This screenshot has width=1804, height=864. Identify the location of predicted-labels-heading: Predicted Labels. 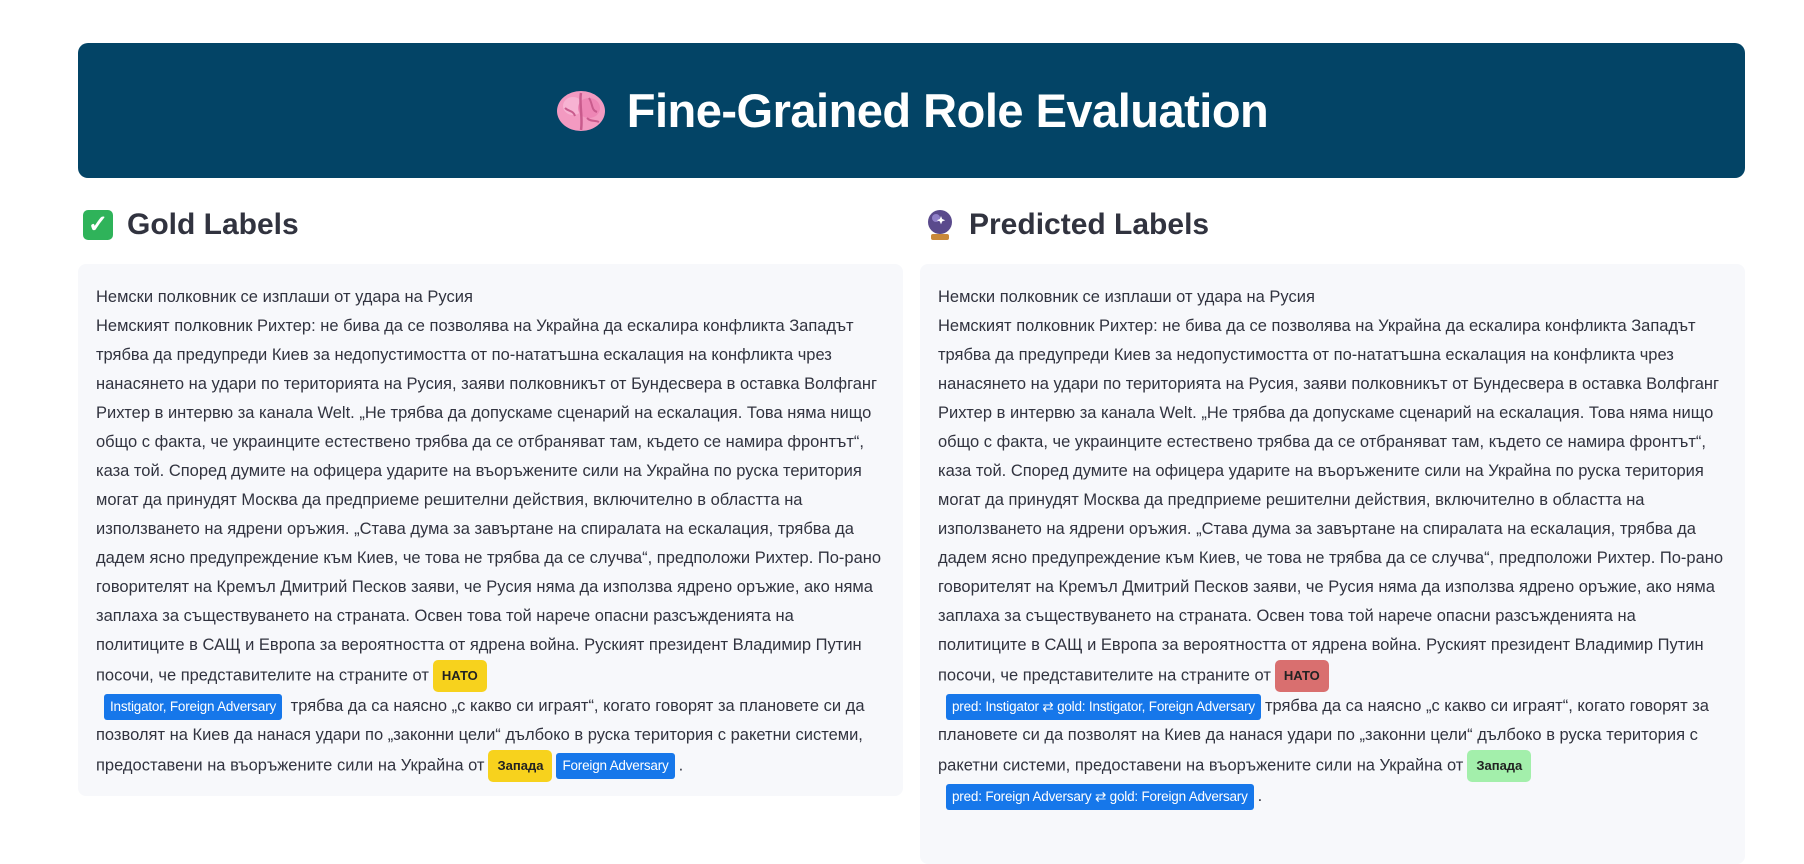
(1089, 224).